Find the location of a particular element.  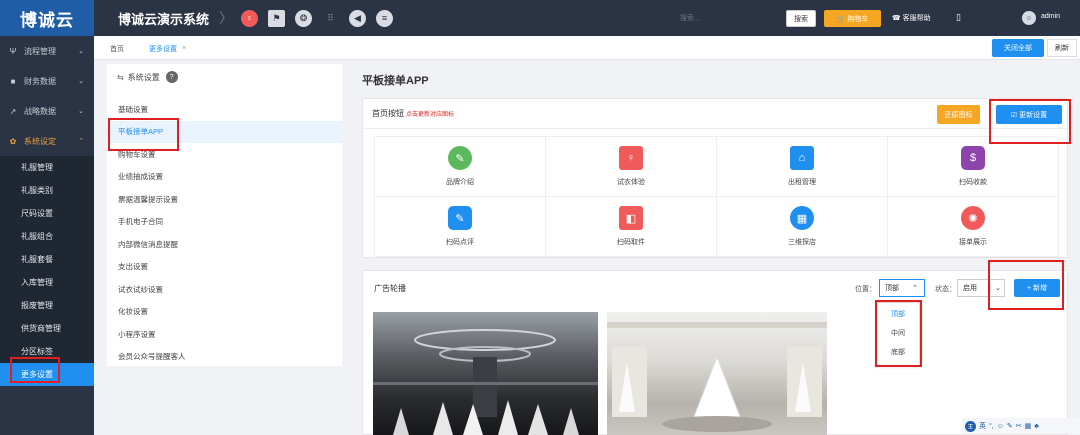

edit-icon: ✎ is located at coordinates (460, 218).